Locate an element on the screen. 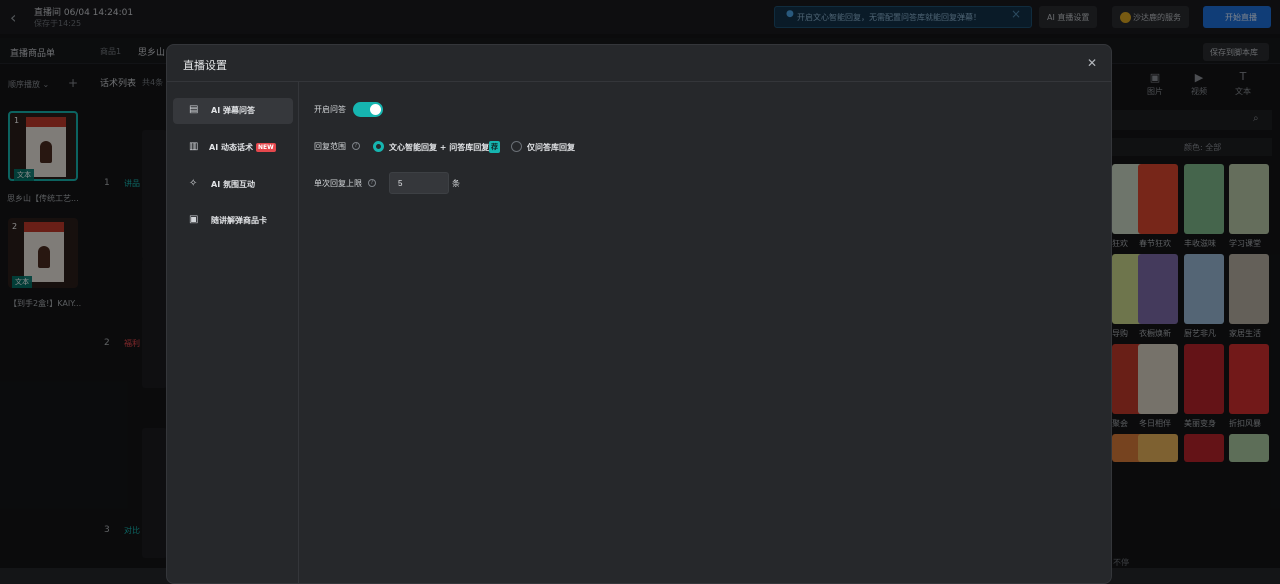 The height and width of the screenshot is (584, 1280). scope-radio-smart is located at coordinates (378, 146).